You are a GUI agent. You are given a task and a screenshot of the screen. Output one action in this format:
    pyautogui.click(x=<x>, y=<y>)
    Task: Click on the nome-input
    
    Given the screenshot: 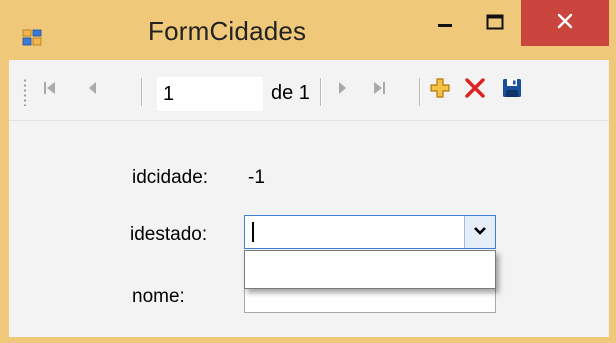 What is the action you would take?
    pyautogui.click(x=370, y=299)
    